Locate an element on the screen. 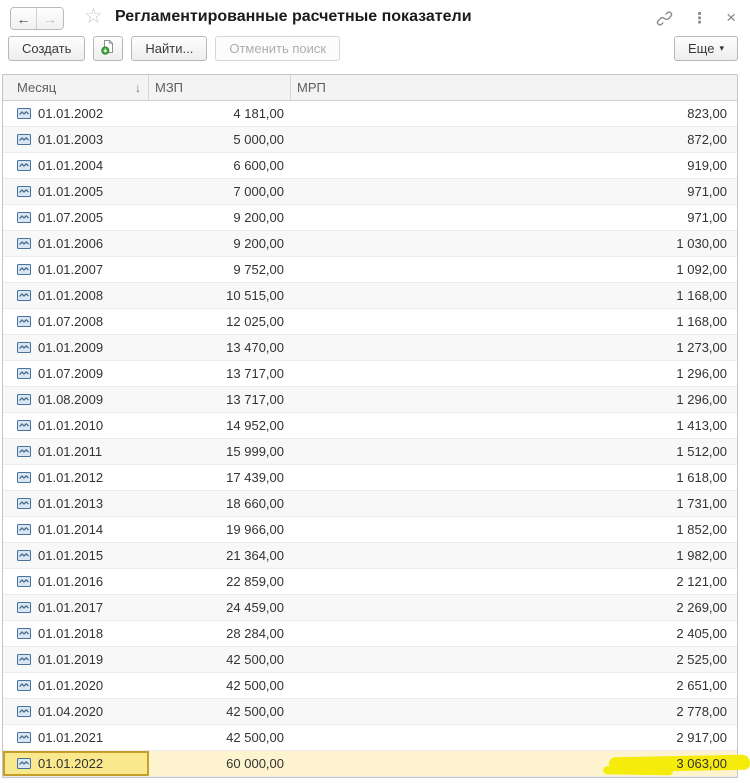 The width and height of the screenshot is (750, 783). cell-month: 01.01.2016 is located at coordinates (76, 581).